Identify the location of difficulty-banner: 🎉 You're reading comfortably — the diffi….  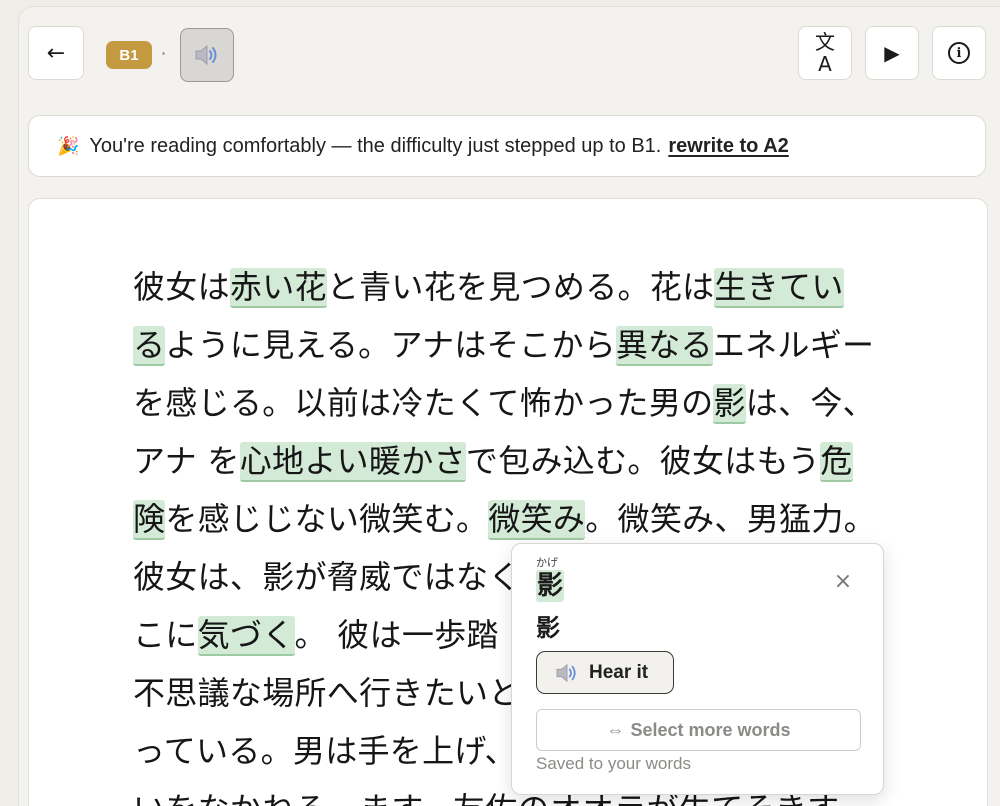
(507, 146).